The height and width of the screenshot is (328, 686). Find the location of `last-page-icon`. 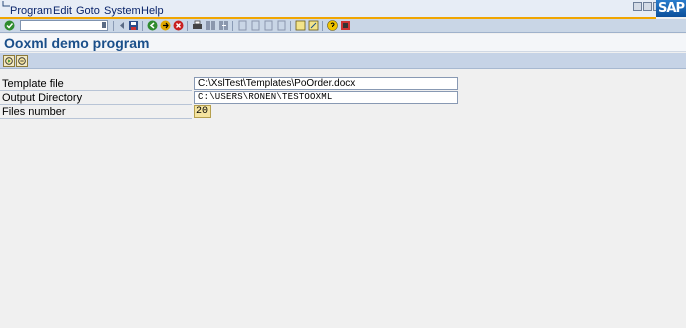

last-page-icon is located at coordinates (281, 25).